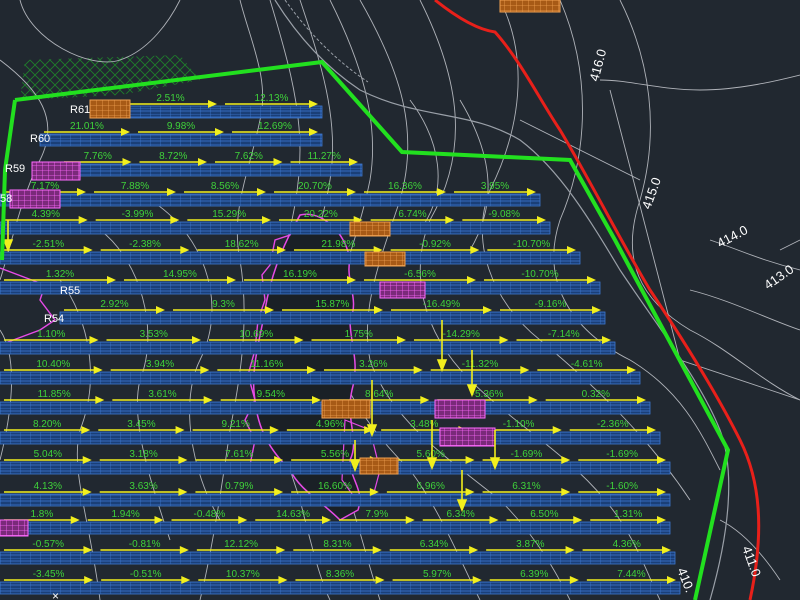 This screenshot has height=600, width=800. I want to click on slope-label: -4.61%, so click(587, 364).